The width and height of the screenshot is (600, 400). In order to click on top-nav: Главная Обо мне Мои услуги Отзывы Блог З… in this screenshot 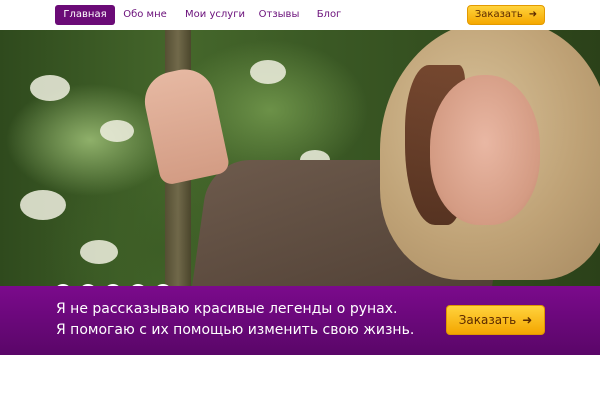, I will do `click(300, 15)`.